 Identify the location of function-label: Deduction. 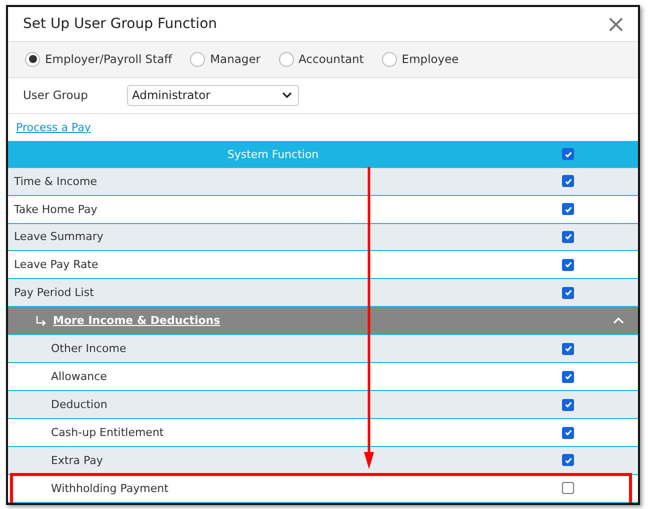
(79, 405).